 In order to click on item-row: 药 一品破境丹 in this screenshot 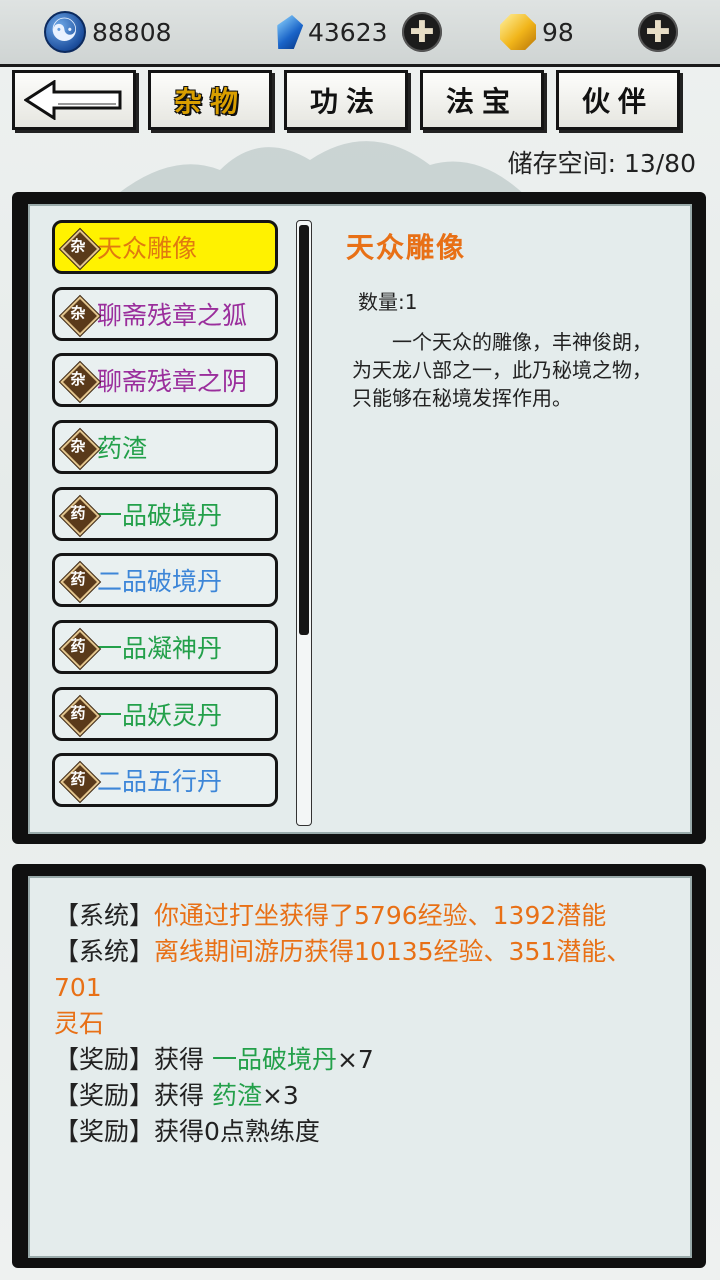, I will do `click(165, 514)`.